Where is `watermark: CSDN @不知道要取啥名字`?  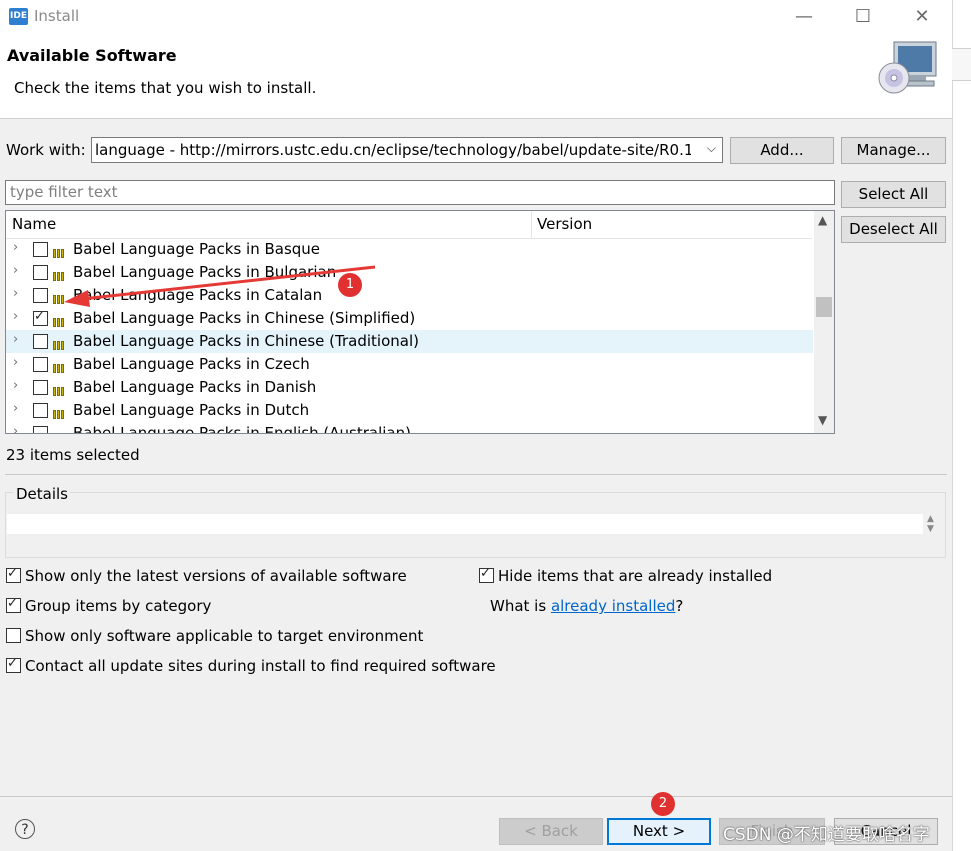
watermark: CSDN @不知道要取啥名字 is located at coordinates (826, 835).